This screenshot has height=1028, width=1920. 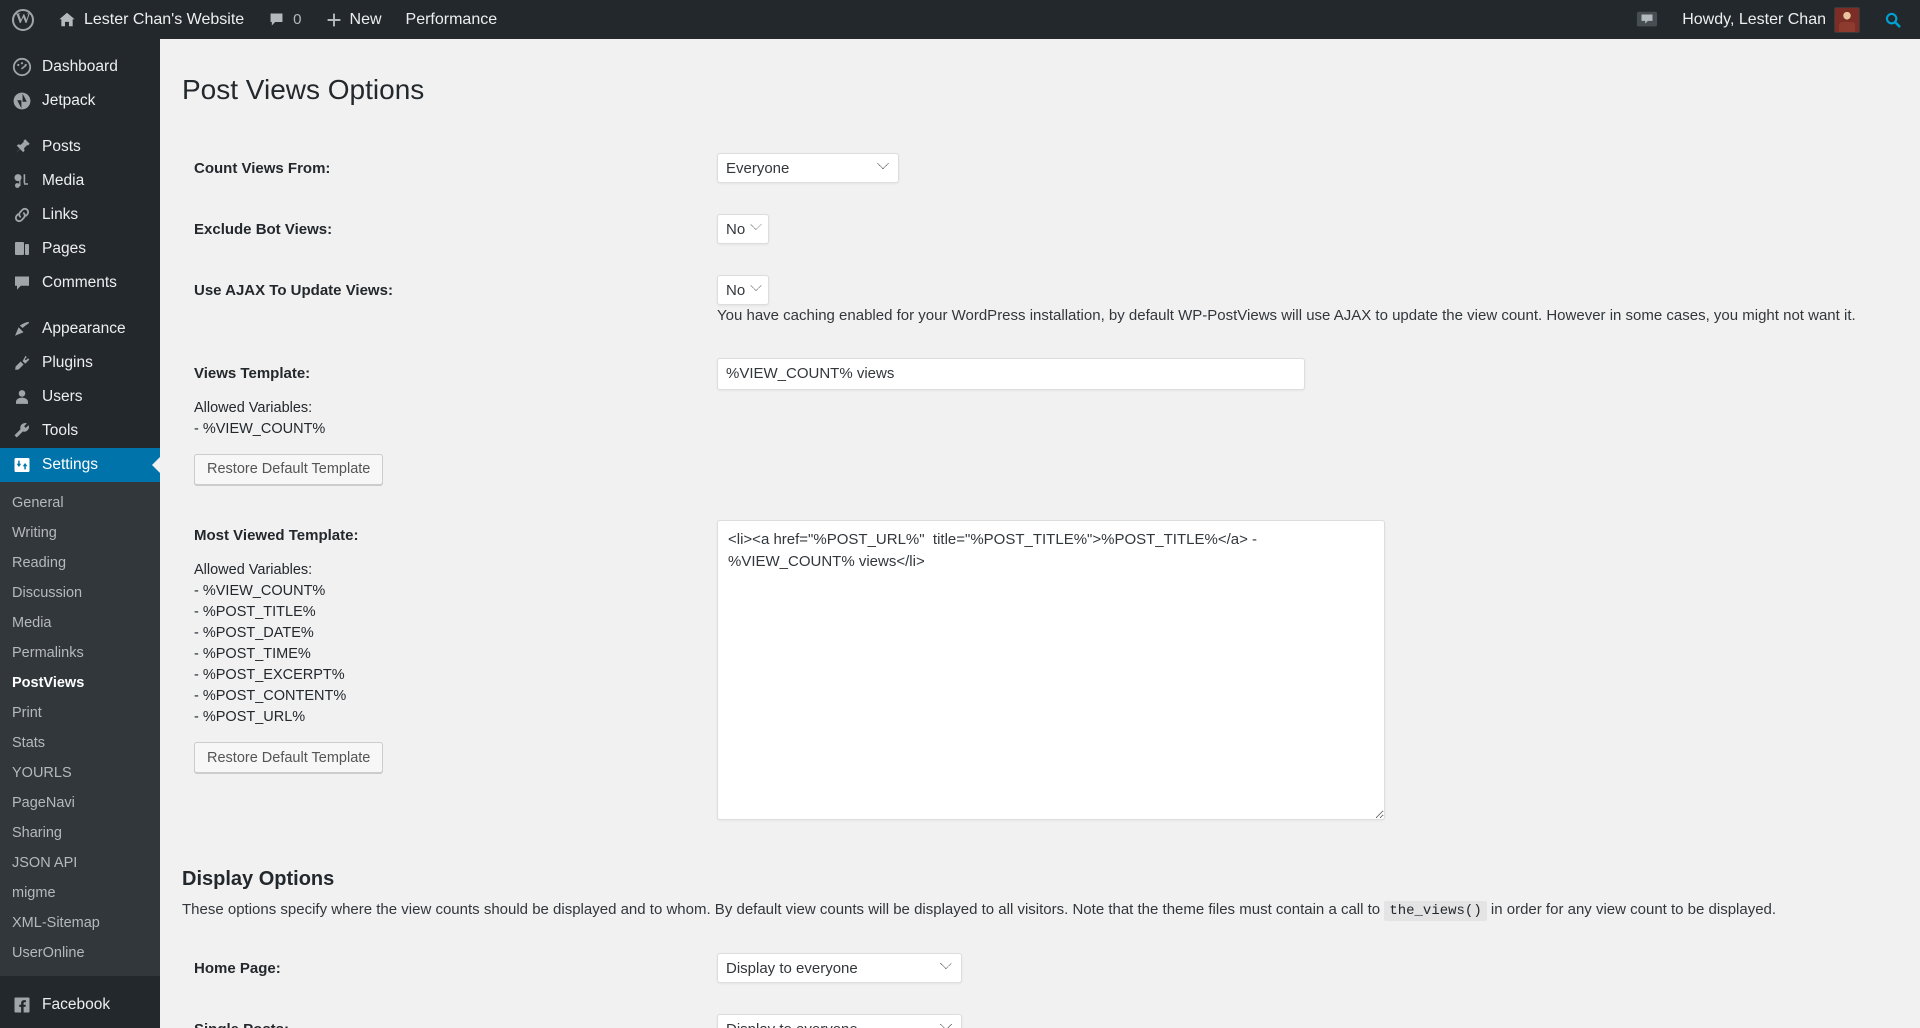 I want to click on sidebar-item-label: Dashboard, so click(x=80, y=66).